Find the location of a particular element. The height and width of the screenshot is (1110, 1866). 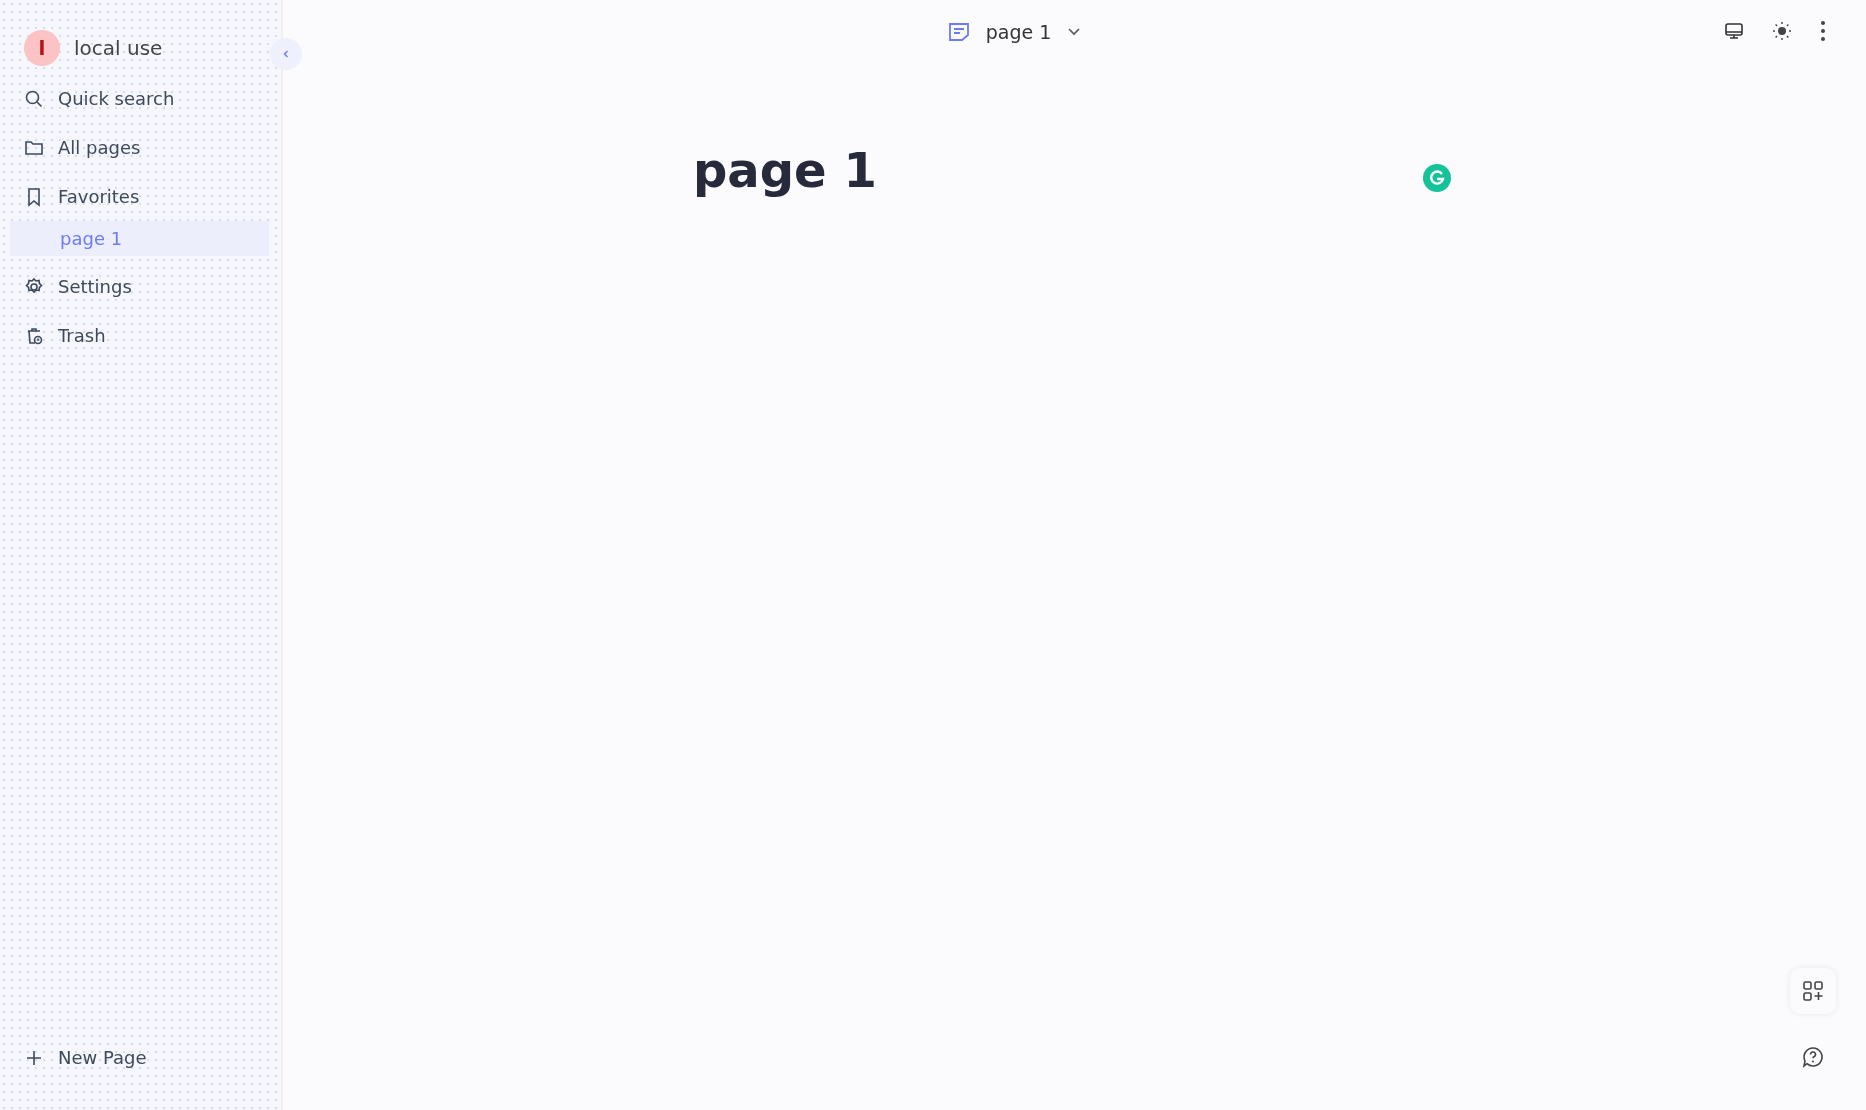

page-title-dropdown: page 1 is located at coordinates (1018, 32).